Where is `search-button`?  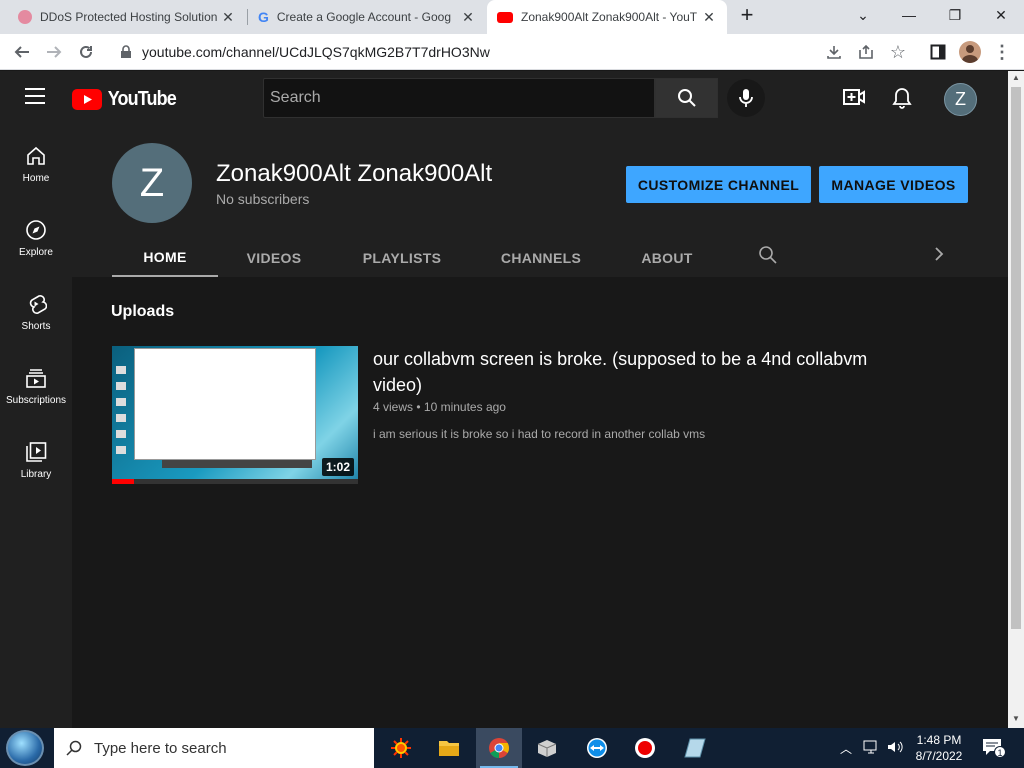 search-button is located at coordinates (686, 98).